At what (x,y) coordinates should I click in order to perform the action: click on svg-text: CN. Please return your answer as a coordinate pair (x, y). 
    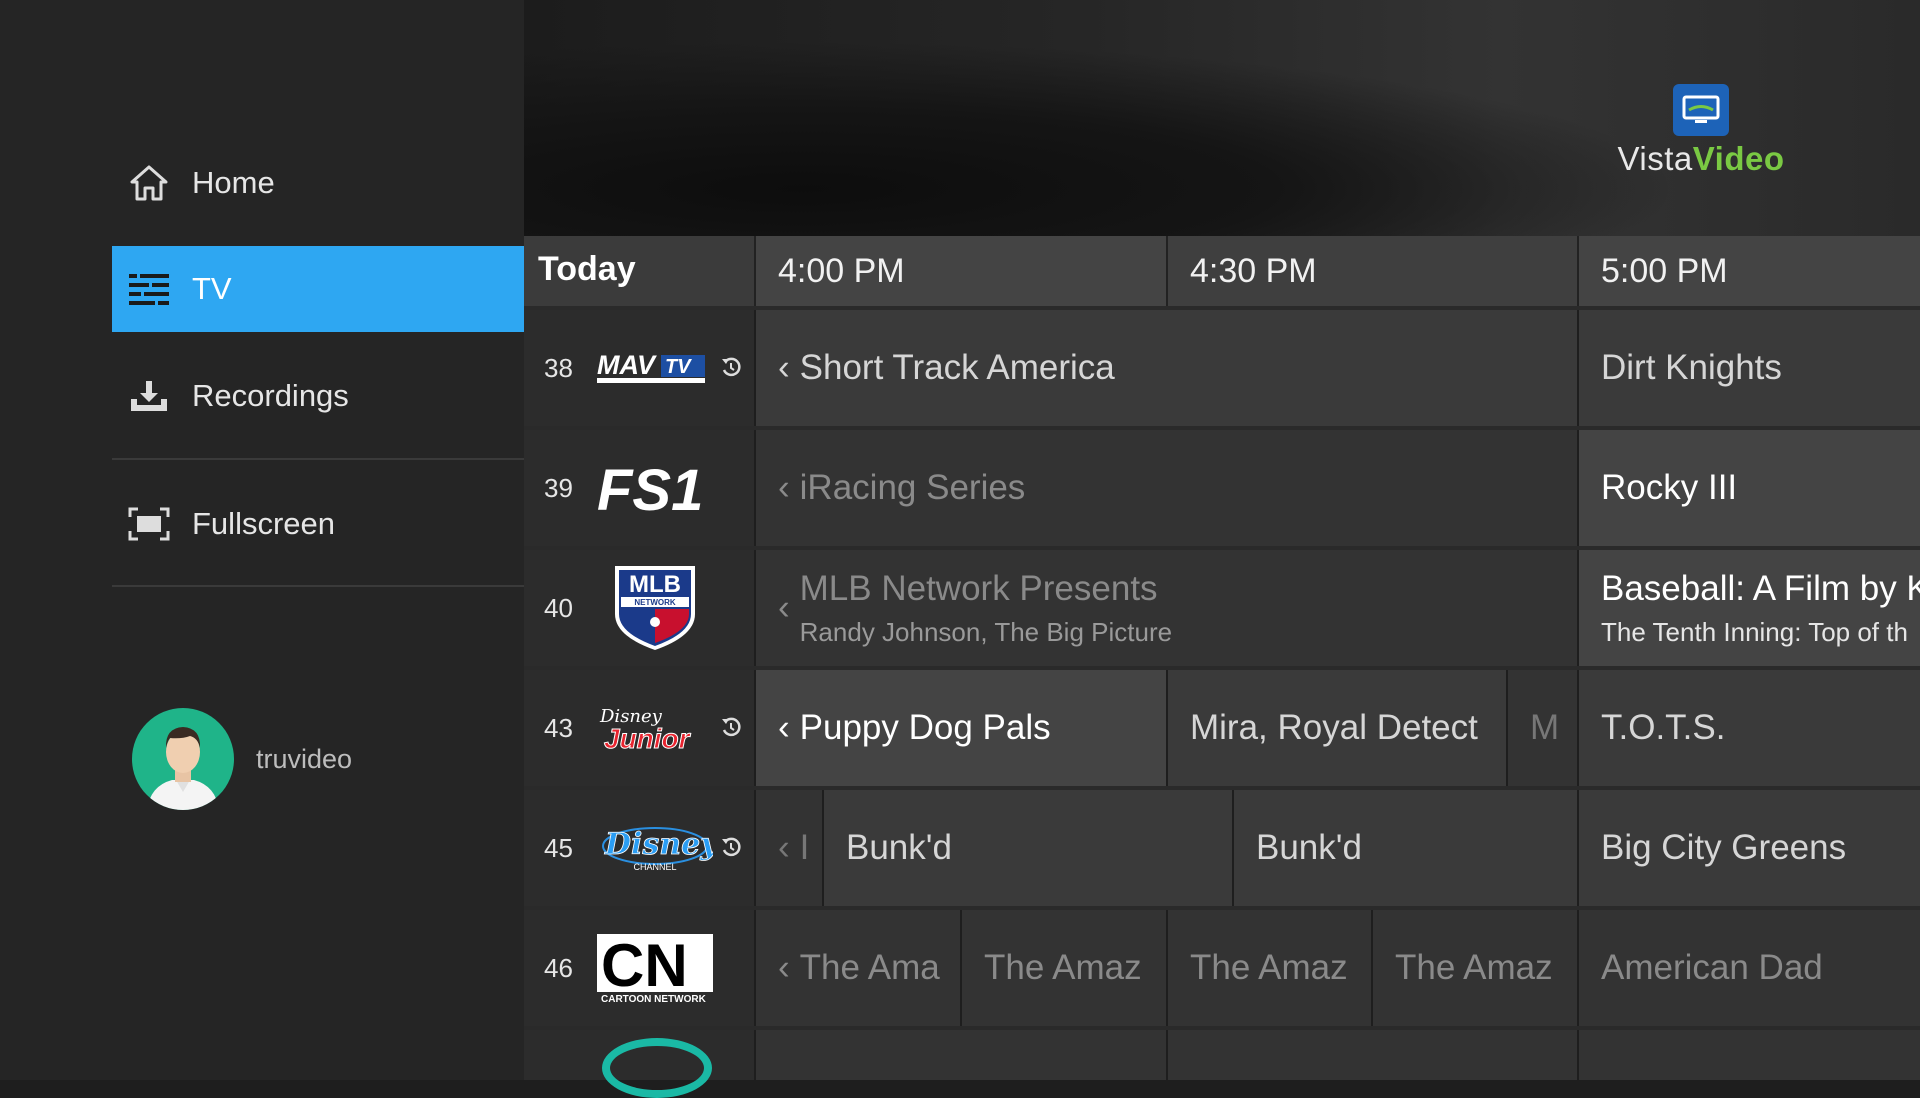
    Looking at the image, I should click on (644, 965).